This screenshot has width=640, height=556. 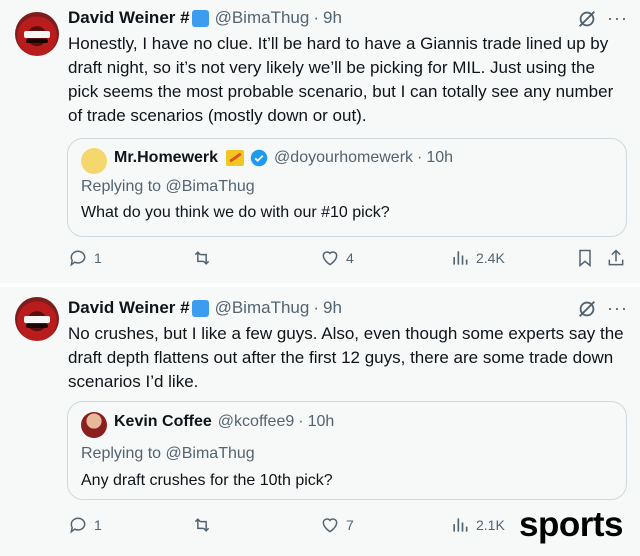 What do you see at coordinates (343, 158) in the screenshot?
I see `author-handle: @doyourhomewerk` at bounding box center [343, 158].